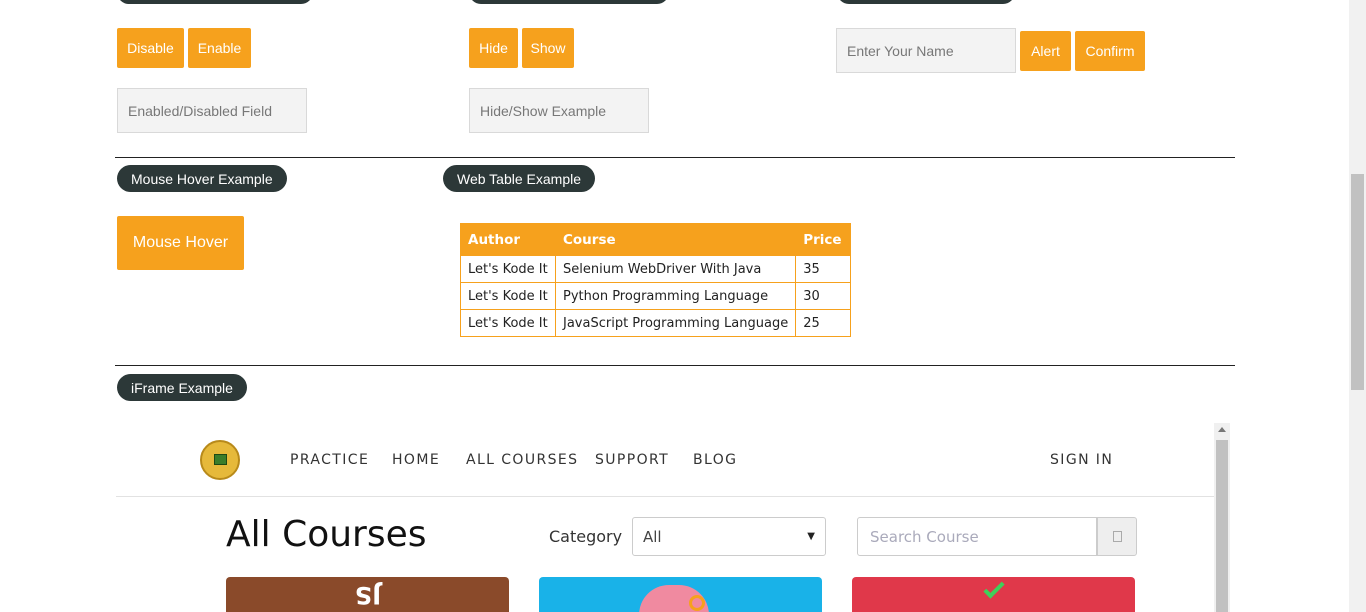 This screenshot has width=1366, height=612. I want to click on table-cell-price: 35, so click(823, 269).